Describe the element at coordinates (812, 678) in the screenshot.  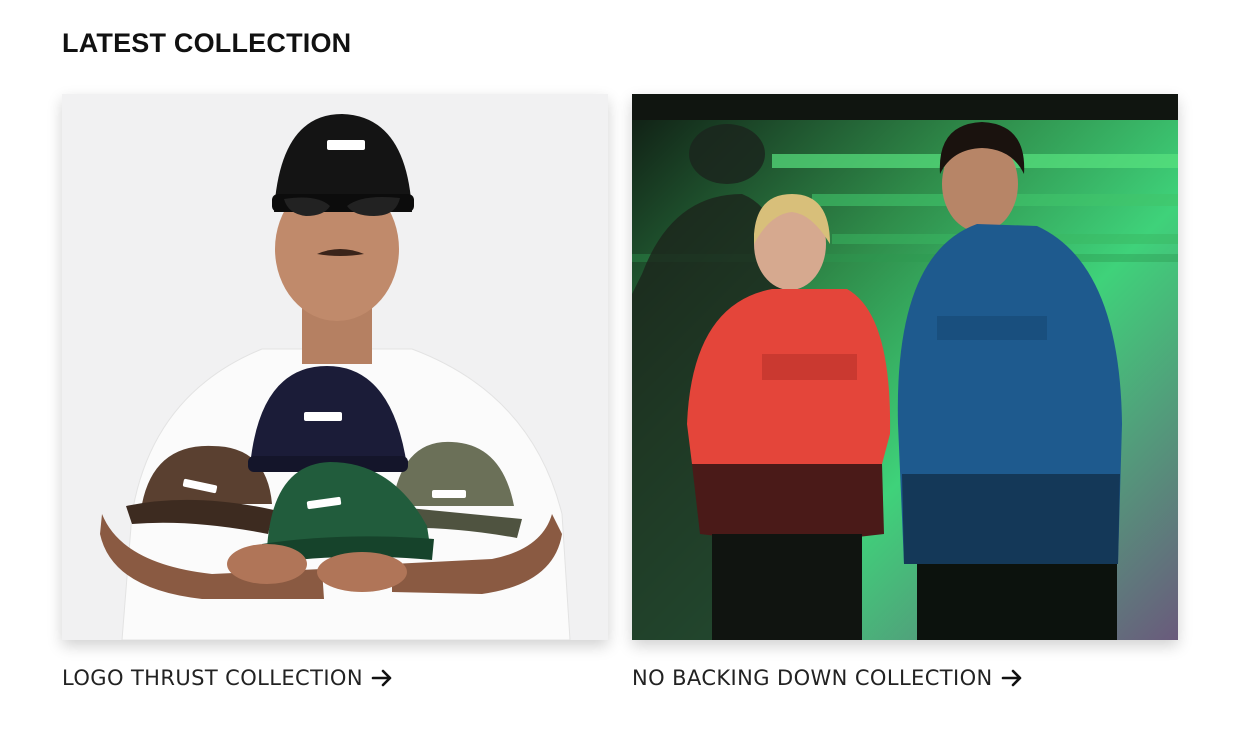
I see `collection-link-label: NO BACKING DOWN COLLECTION` at that location.